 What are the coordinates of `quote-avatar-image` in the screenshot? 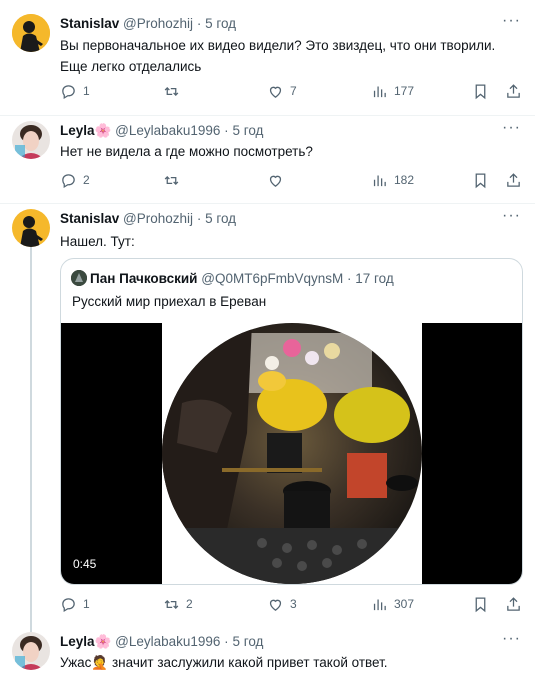 It's located at (79, 278).